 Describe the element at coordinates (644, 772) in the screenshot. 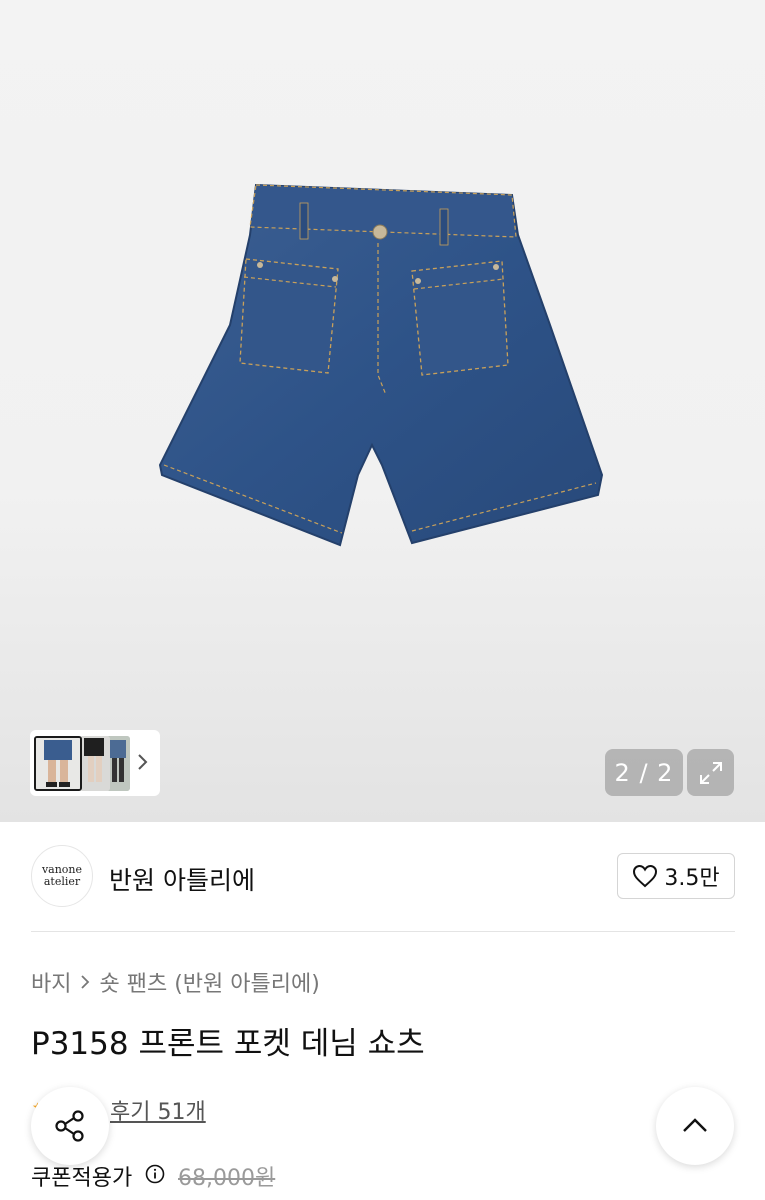

I see `image-counter: 2 / 2` at that location.